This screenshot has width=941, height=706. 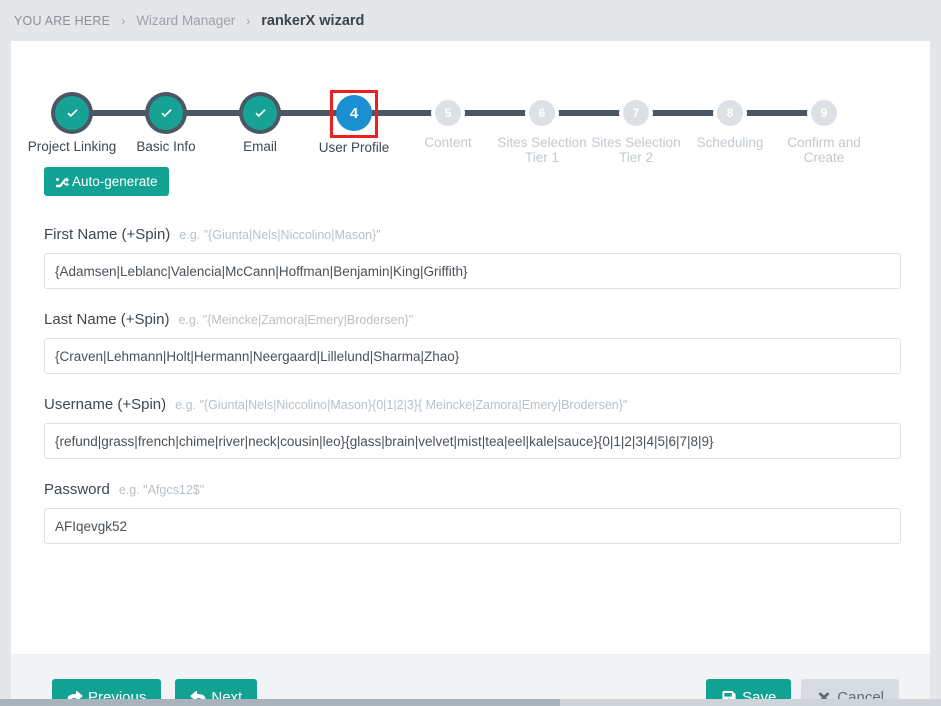 I want to click on horizontal-scrollbar-thumb, so click(x=280, y=702).